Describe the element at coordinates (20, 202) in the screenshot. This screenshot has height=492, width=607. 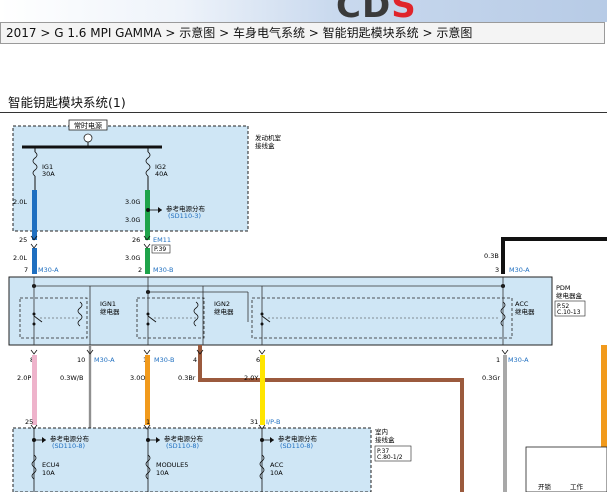
I see `wire-label-2-0L-a: 2.0L` at that location.